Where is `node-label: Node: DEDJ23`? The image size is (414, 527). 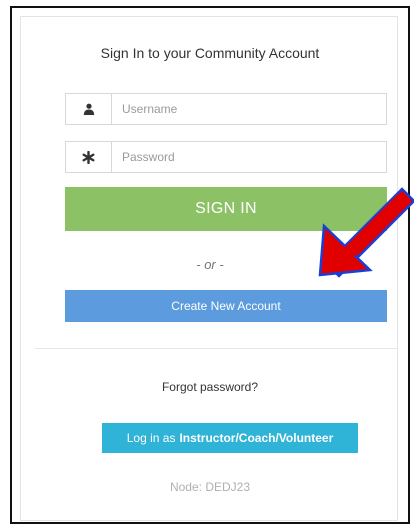 node-label: Node: DEDJ23 is located at coordinates (210, 487).